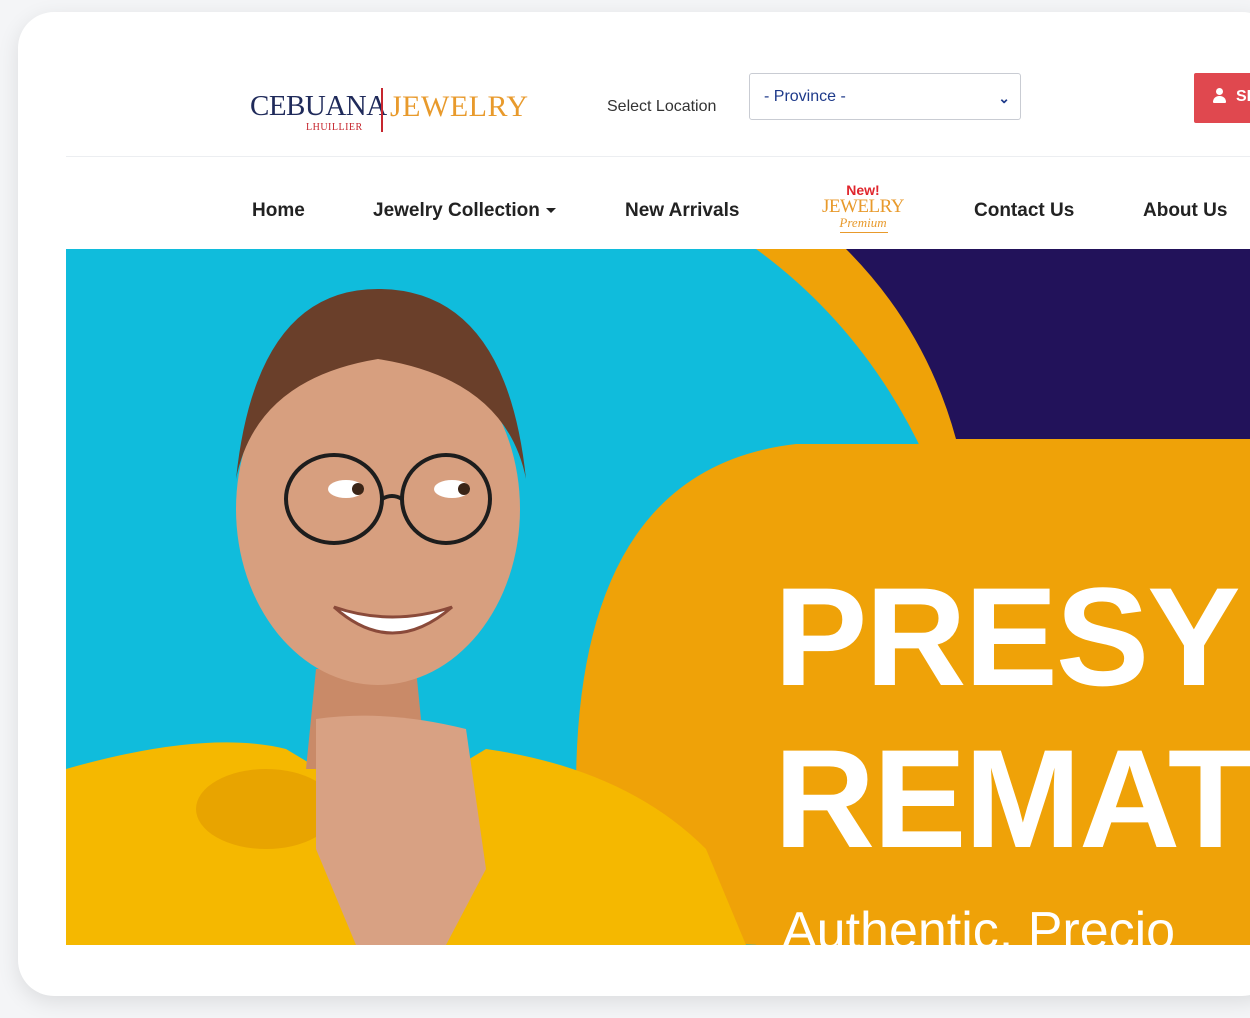 The image size is (1250, 1018). I want to click on logo-brand-text: CEBUANA, so click(318, 106).